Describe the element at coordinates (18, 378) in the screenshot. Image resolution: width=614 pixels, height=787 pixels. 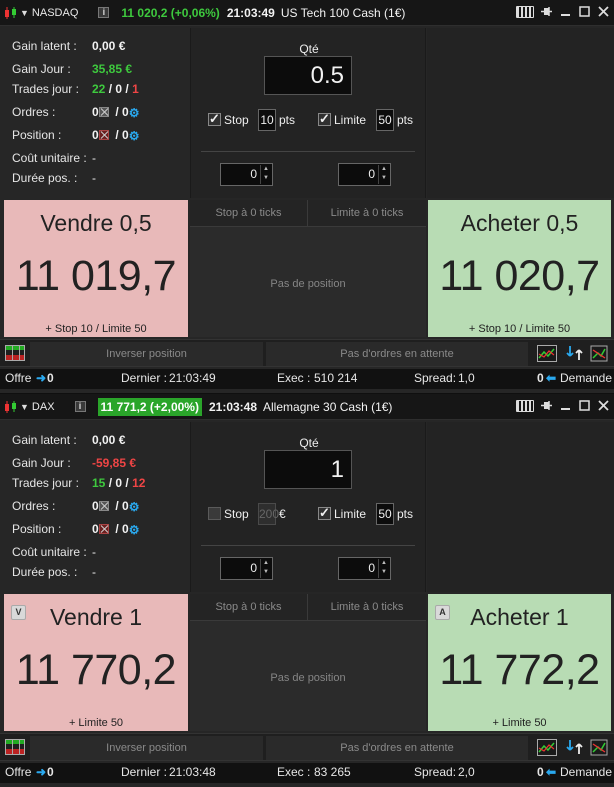
I see `offre-label: Offre` at that location.